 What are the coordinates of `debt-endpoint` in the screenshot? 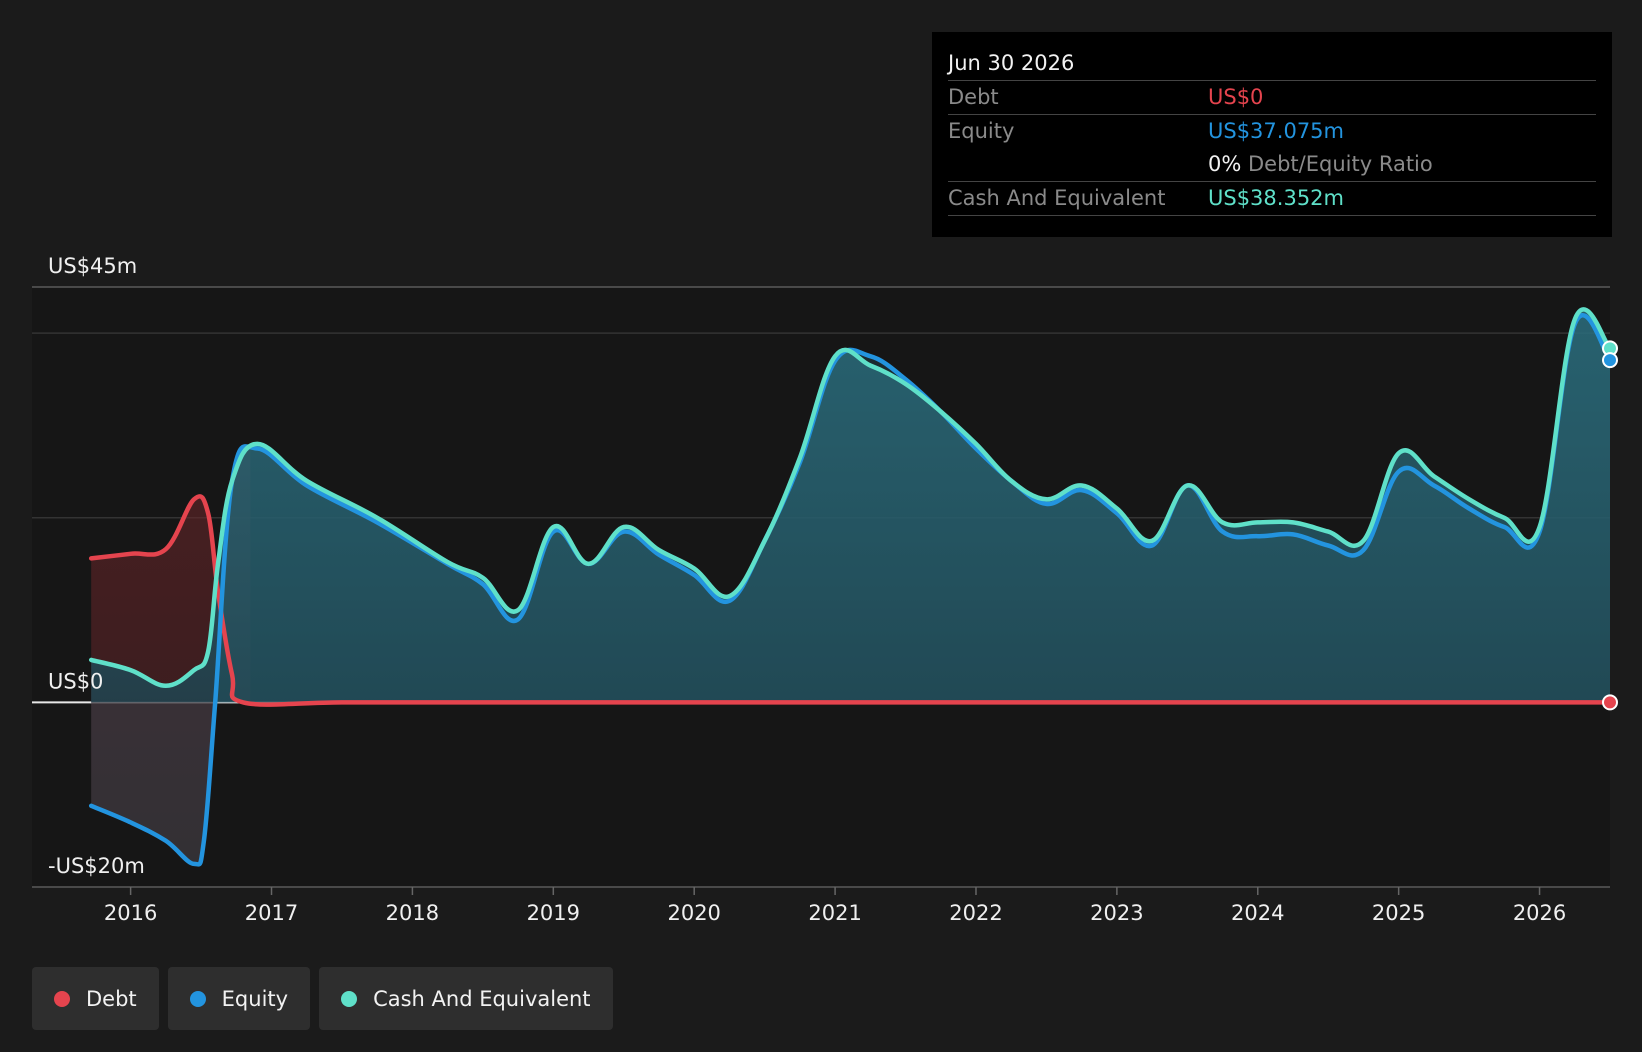 It's located at (1610, 702).